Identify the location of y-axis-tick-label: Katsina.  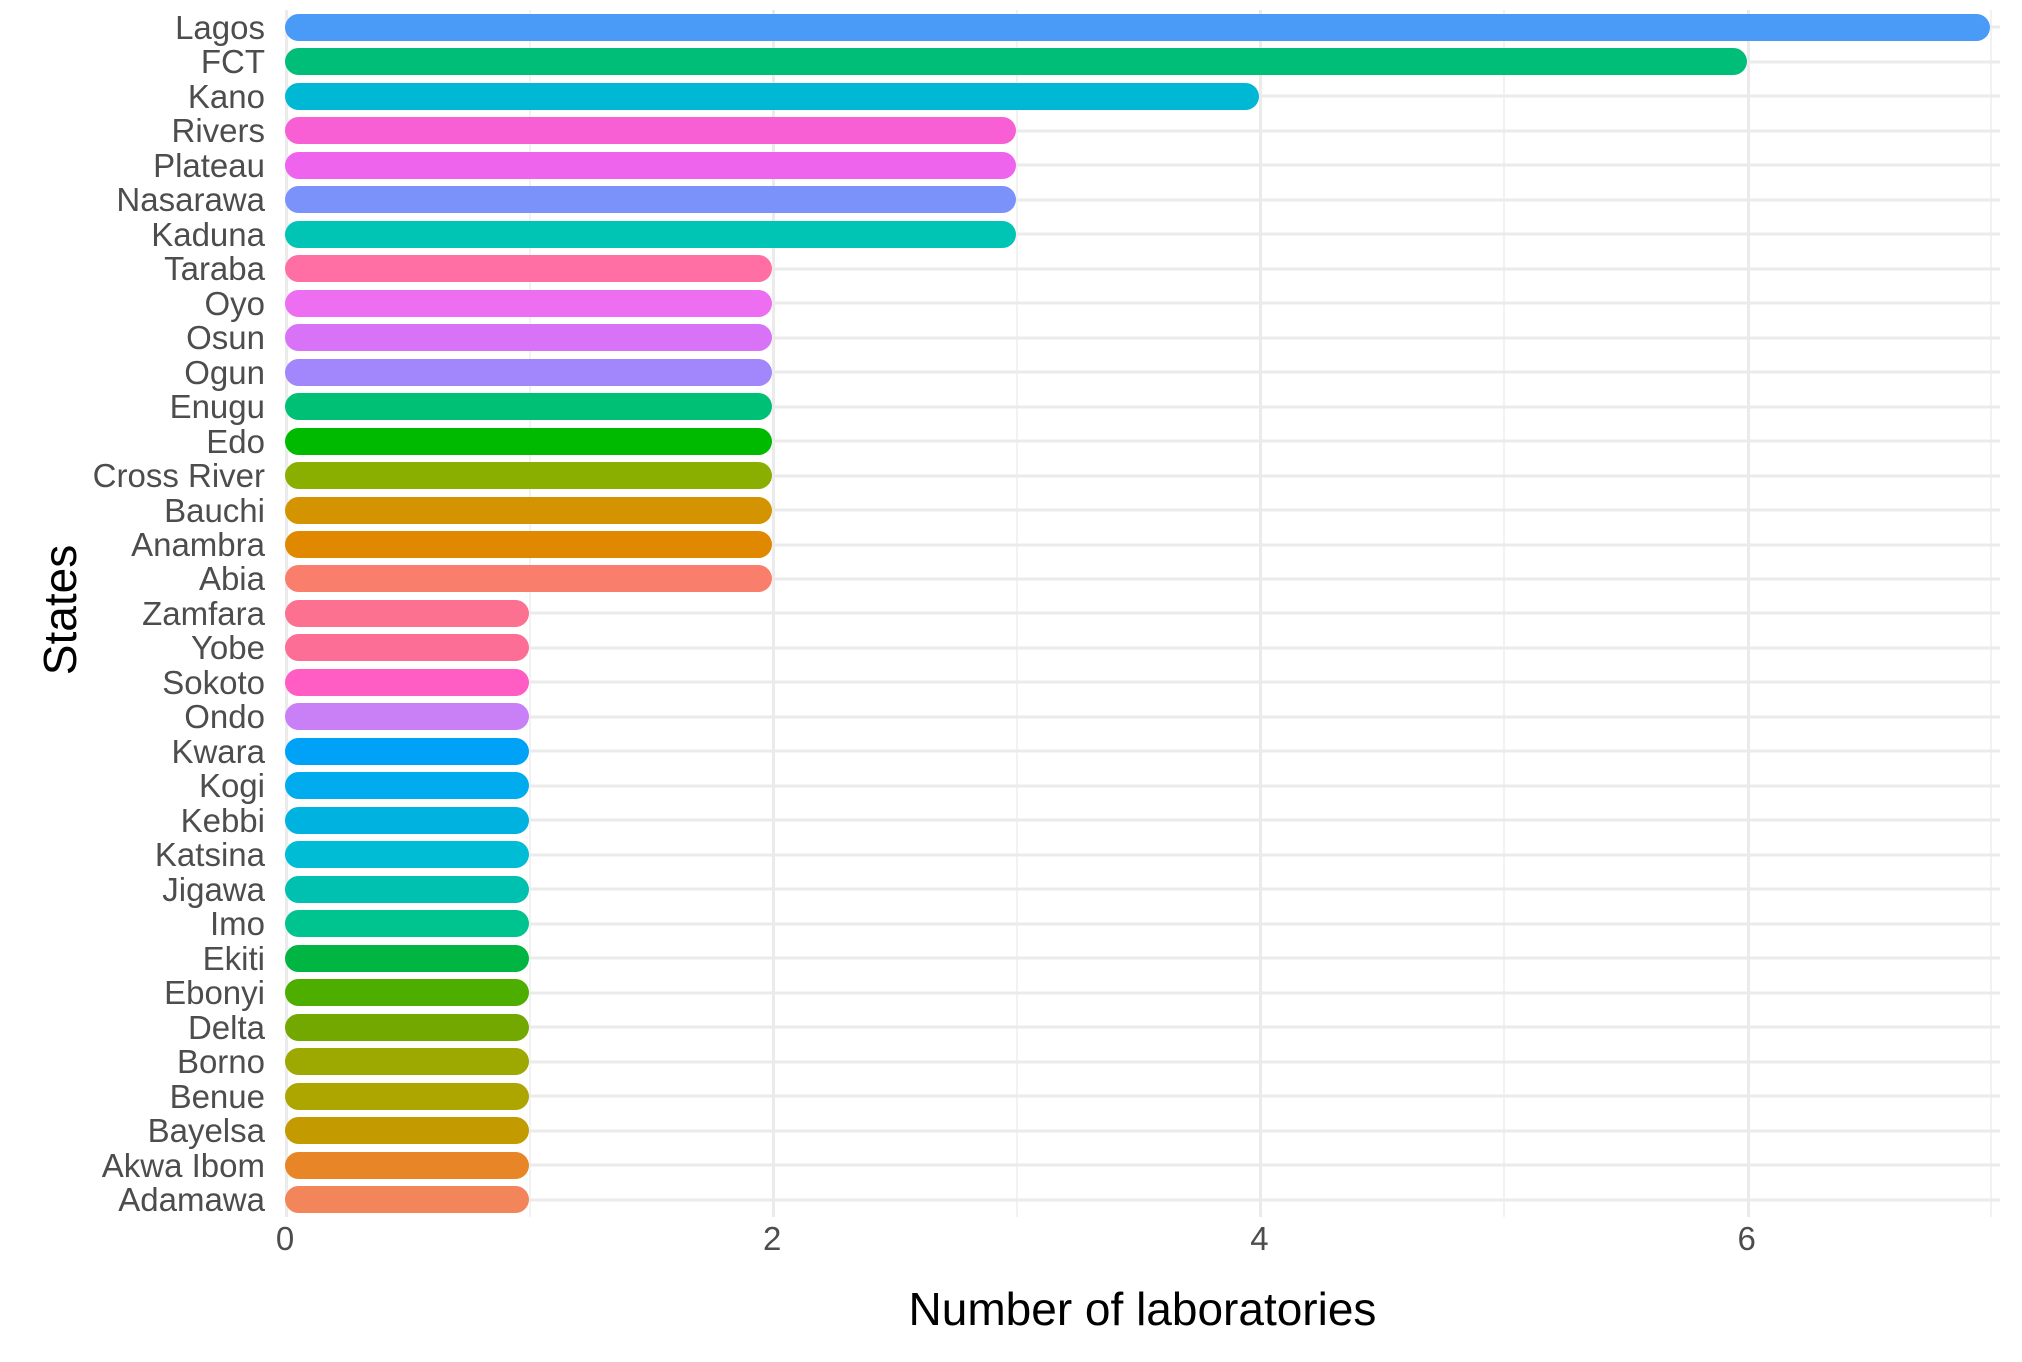
(209, 855).